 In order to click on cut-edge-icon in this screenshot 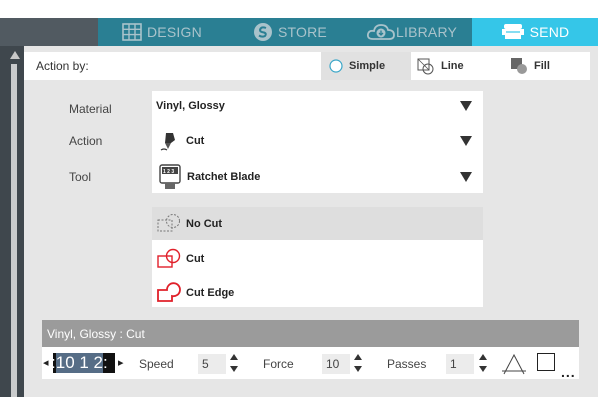, I will do `click(169, 292)`.